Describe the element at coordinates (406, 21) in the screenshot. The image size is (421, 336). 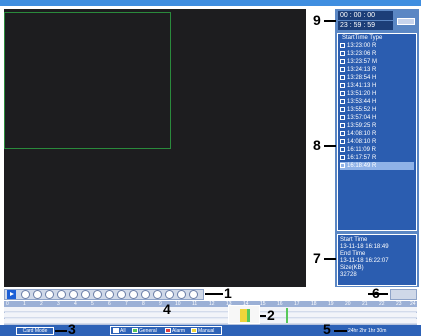
I see `search-button` at that location.